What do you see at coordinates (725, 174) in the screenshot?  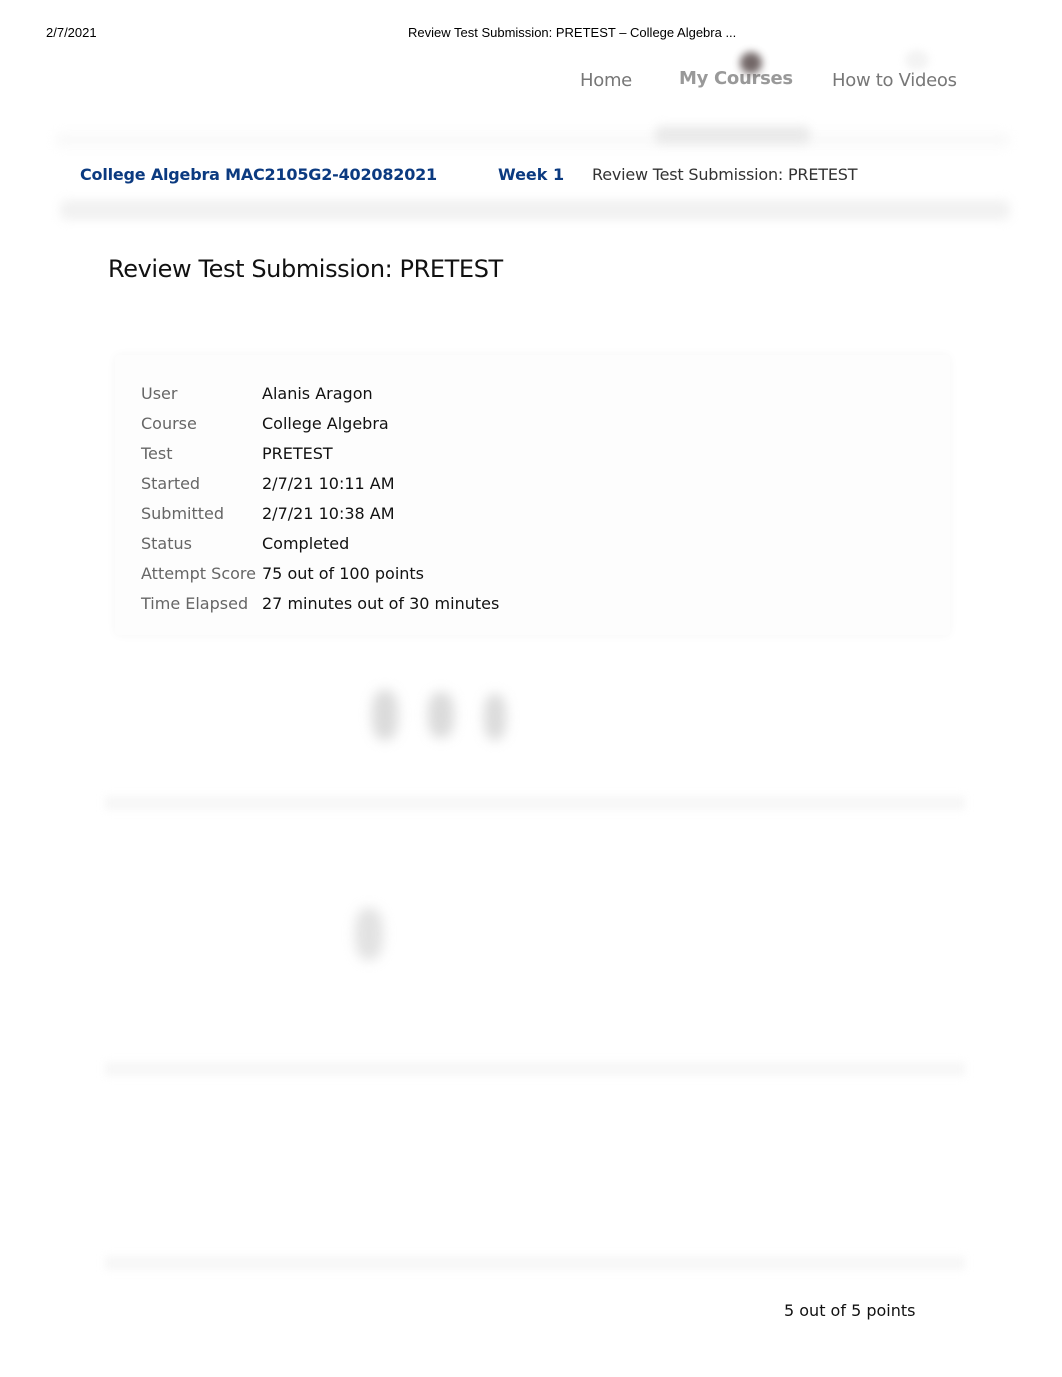 I see `breadcrumb-current: Review Test Submission: PRETEST` at bounding box center [725, 174].